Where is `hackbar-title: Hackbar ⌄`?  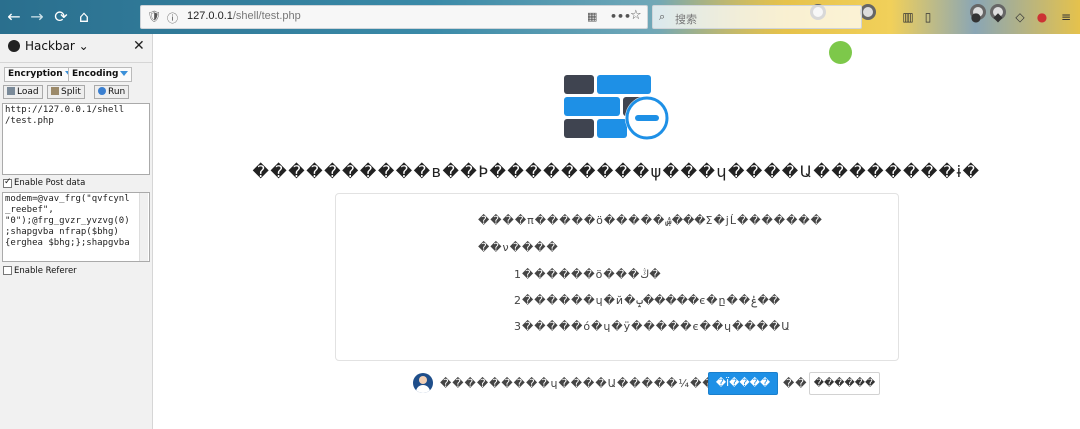 hackbar-title: Hackbar ⌄ is located at coordinates (57, 46).